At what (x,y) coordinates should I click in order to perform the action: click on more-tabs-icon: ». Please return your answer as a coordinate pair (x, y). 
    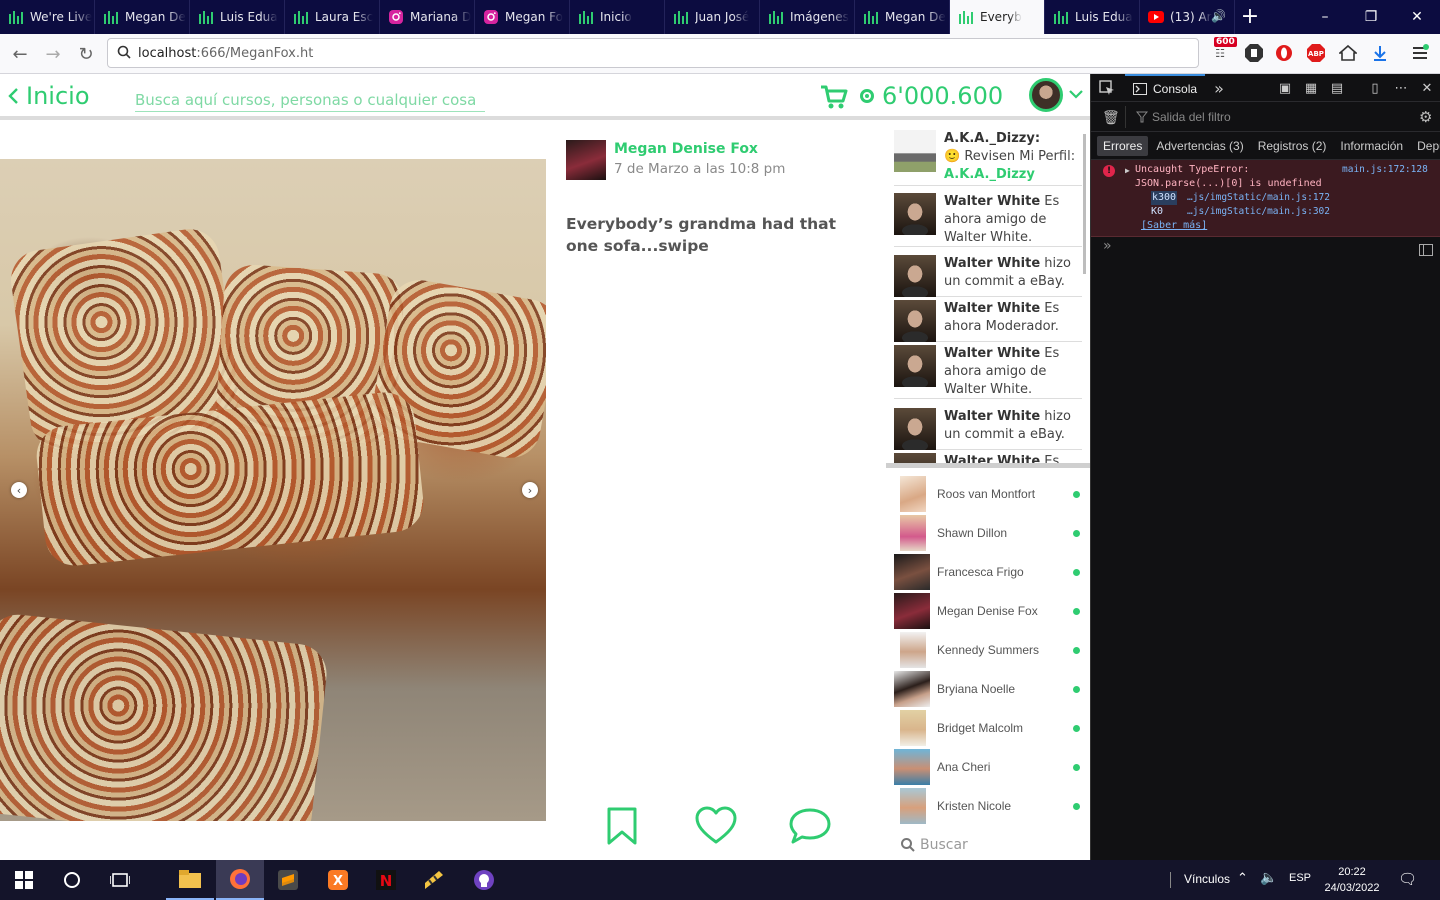
    Looking at the image, I should click on (1219, 88).